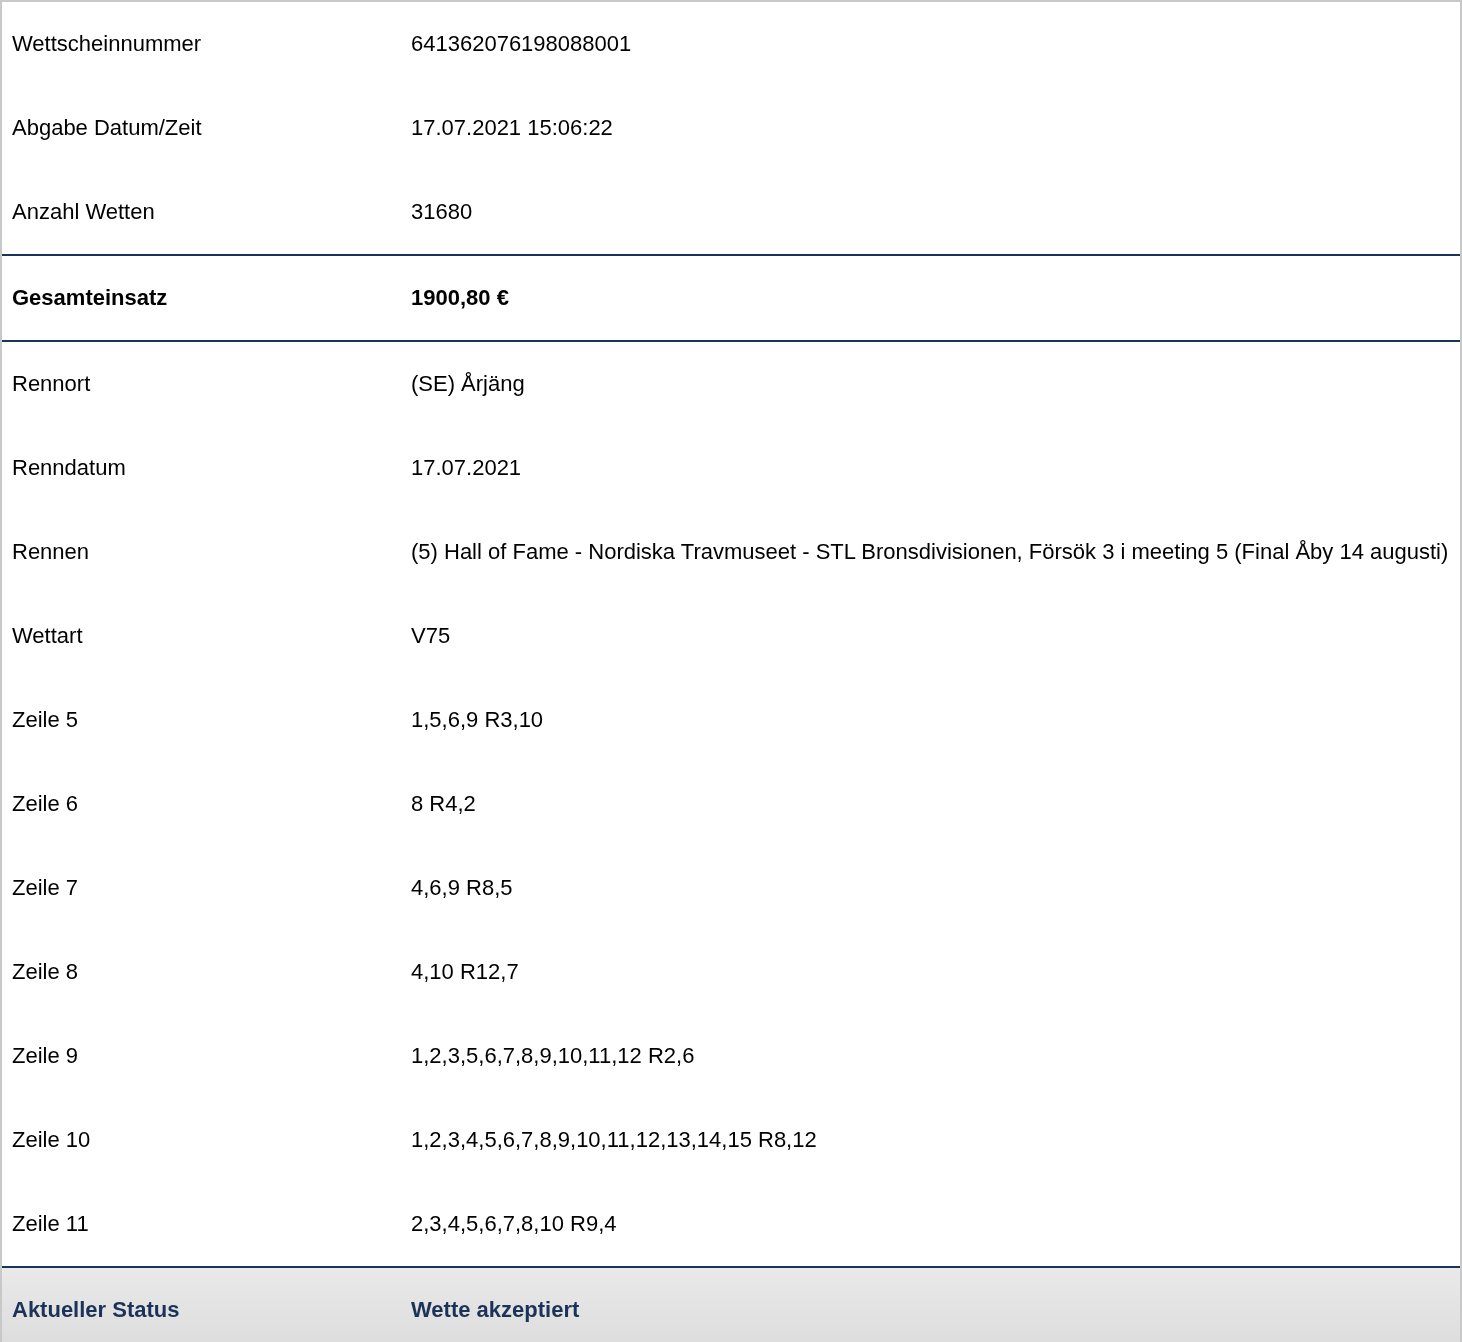 The height and width of the screenshot is (1342, 1462). What do you see at coordinates (468, 384) in the screenshot?
I see `field-value: (SE) Årjäng` at bounding box center [468, 384].